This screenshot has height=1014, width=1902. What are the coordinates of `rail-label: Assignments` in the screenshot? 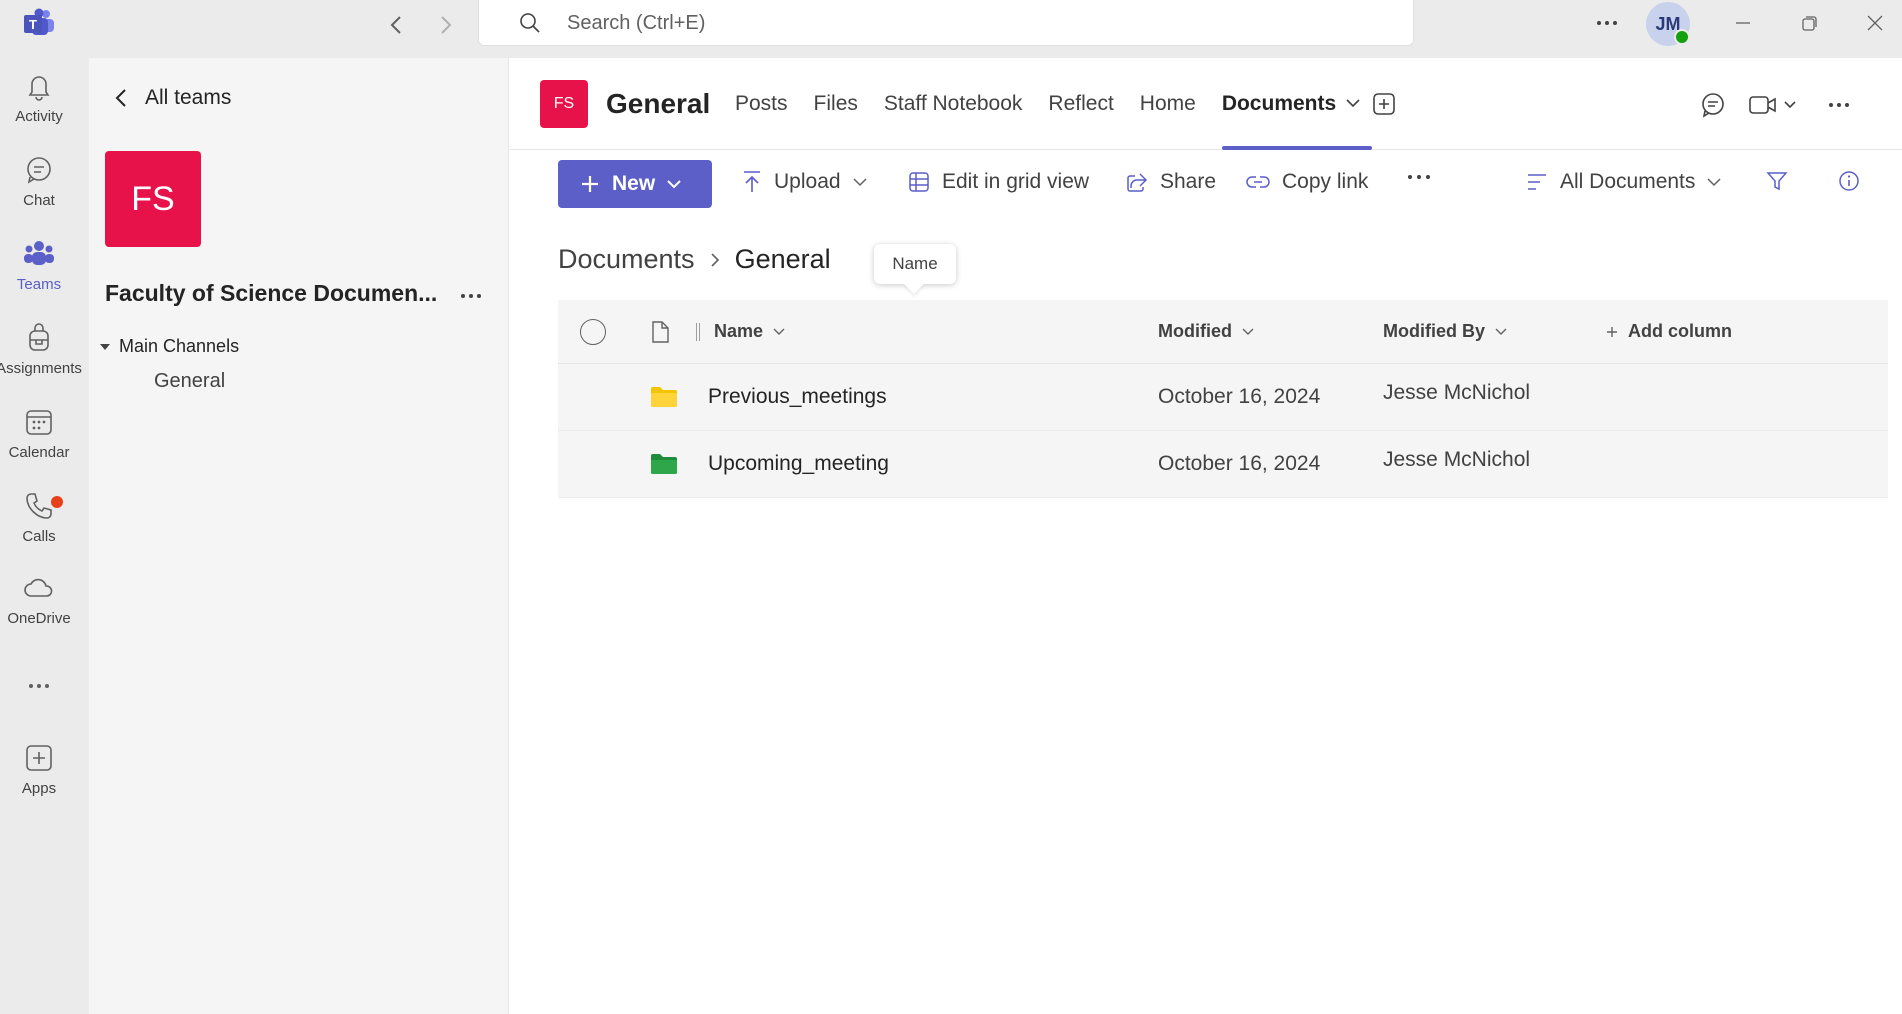 It's located at (41, 368).